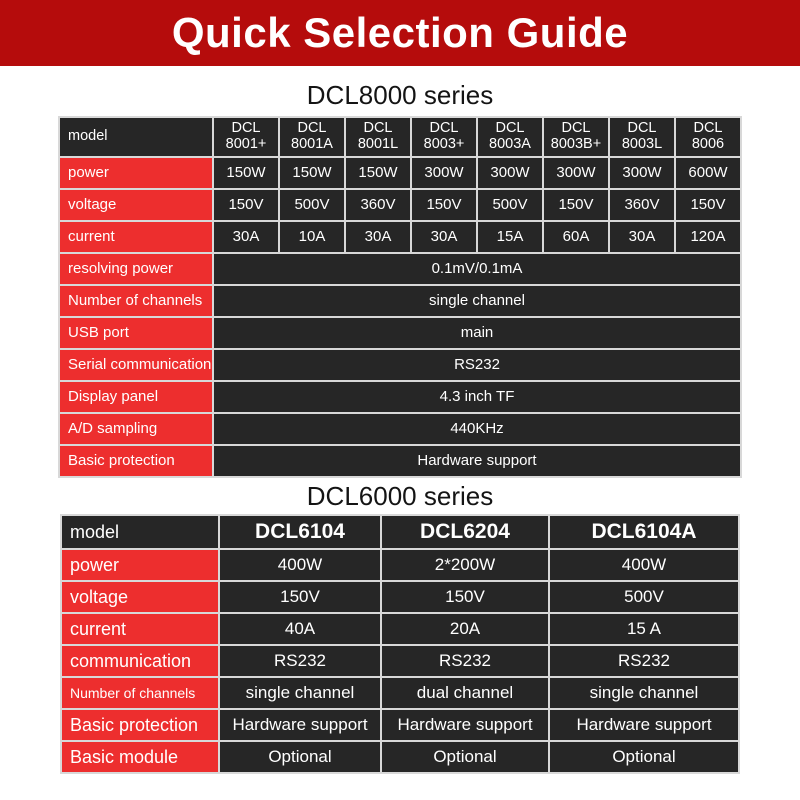 This screenshot has width=800, height=800. What do you see at coordinates (136, 429) in the screenshot?
I see `row-label: A/D sampling` at bounding box center [136, 429].